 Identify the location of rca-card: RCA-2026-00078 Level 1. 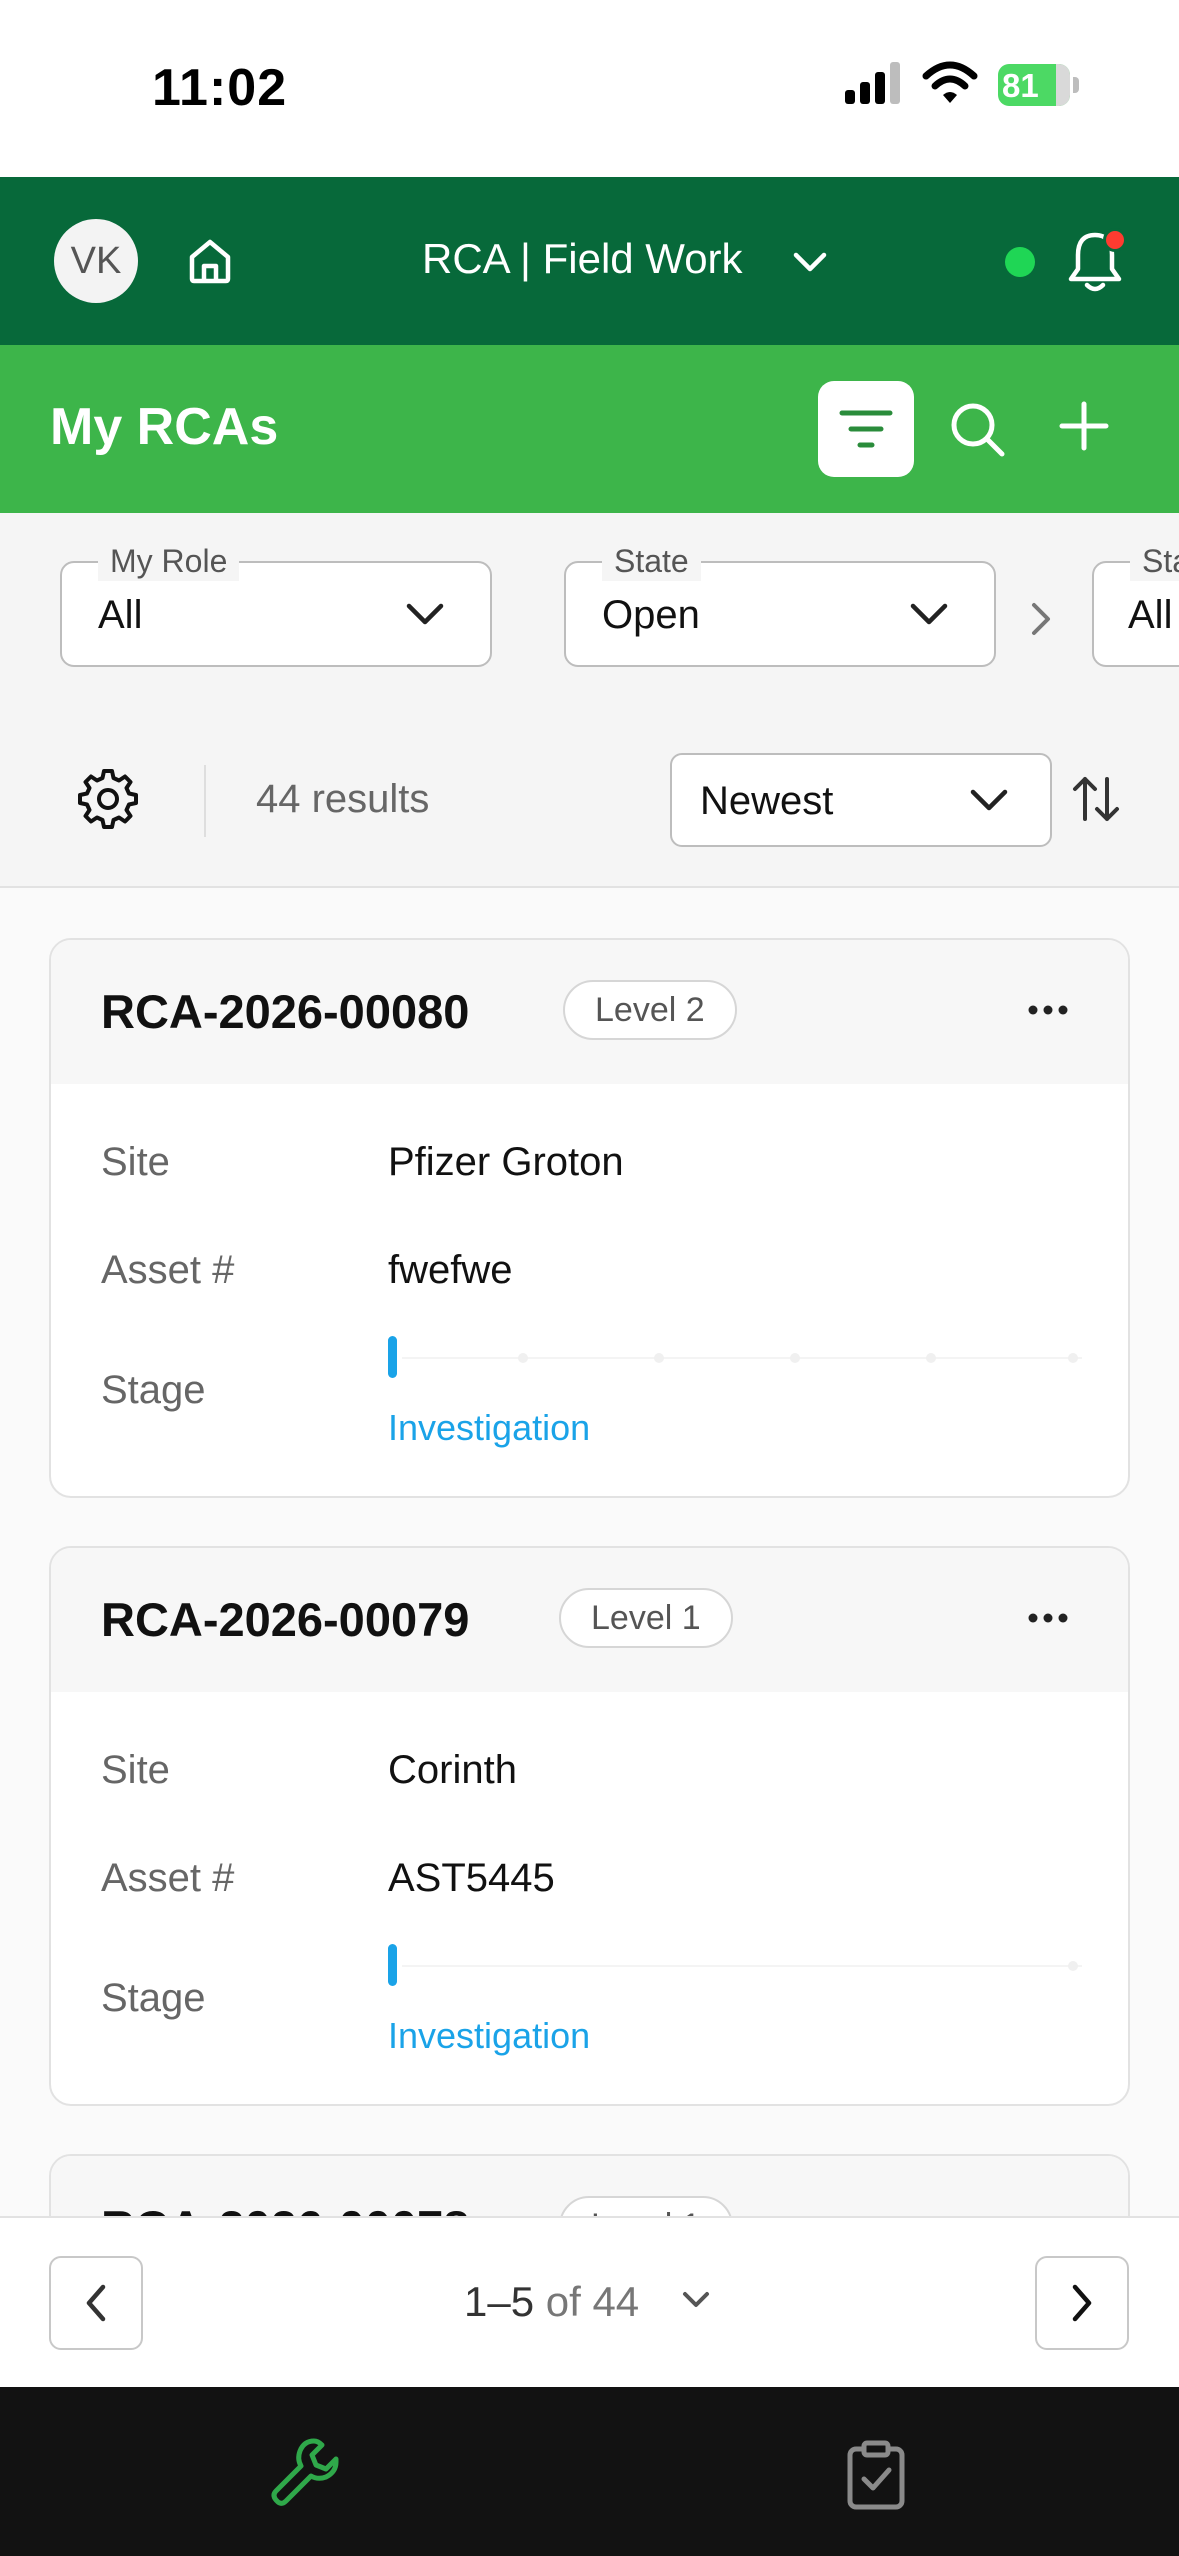
(589, 2185).